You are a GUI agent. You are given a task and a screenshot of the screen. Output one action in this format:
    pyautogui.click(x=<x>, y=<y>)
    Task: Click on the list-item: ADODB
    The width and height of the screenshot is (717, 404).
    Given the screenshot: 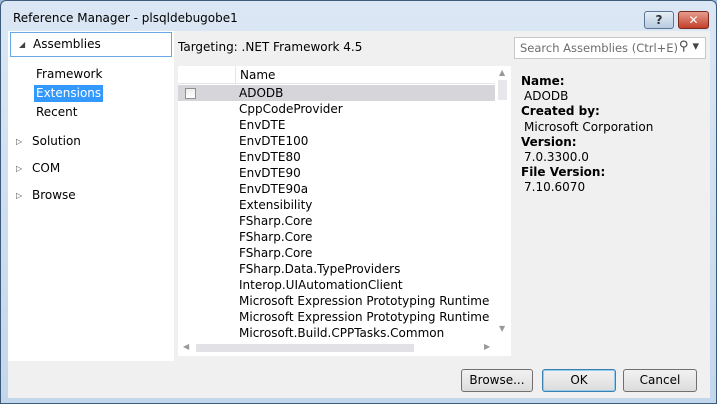 What is the action you would take?
    pyautogui.click(x=336, y=93)
    